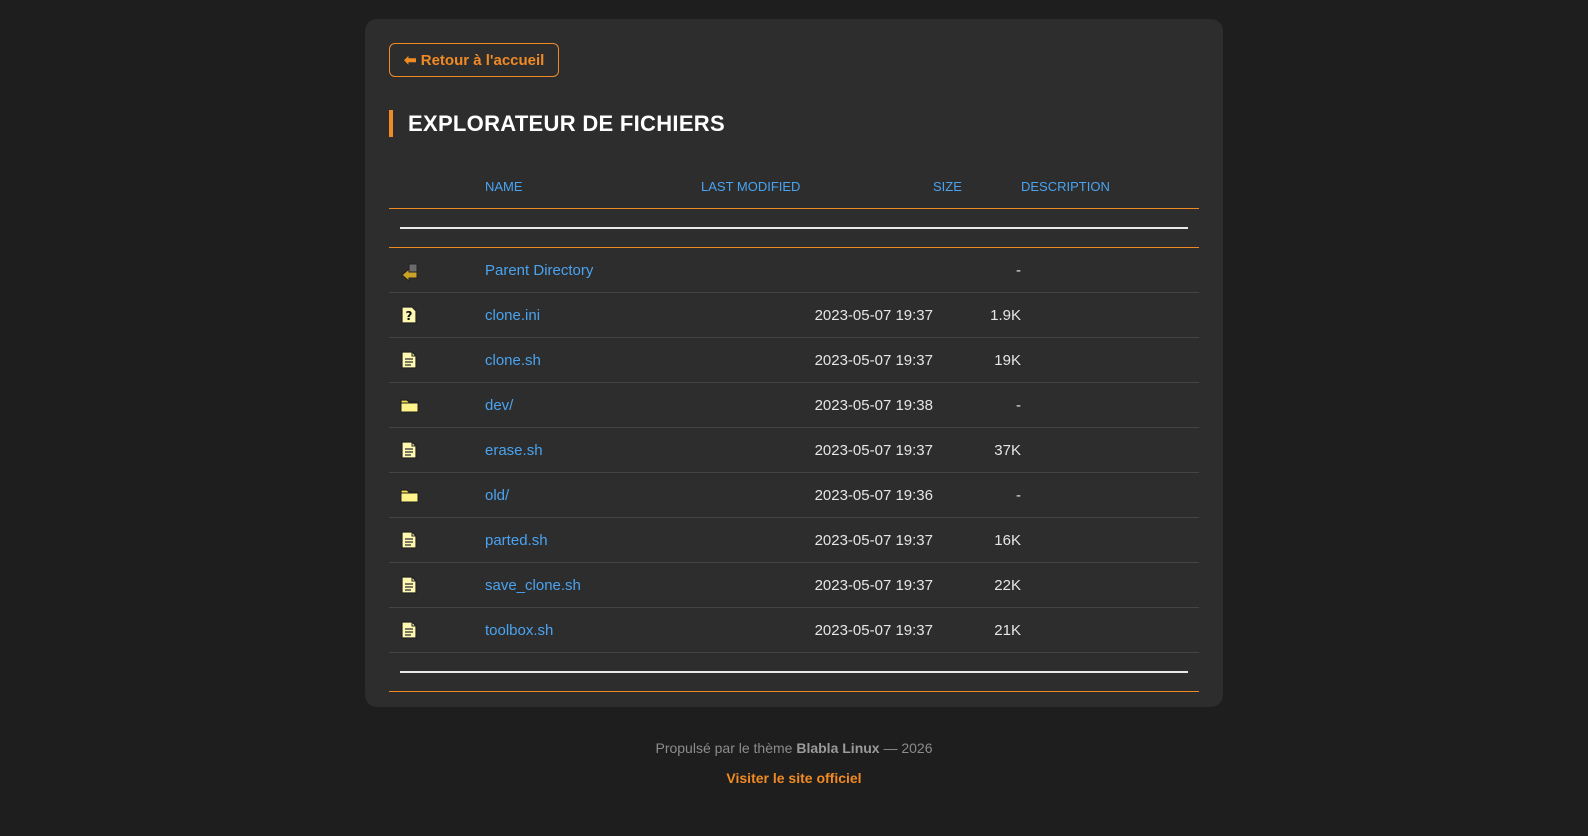 Image resolution: width=1588 pixels, height=836 pixels. Describe the element at coordinates (593, 186) in the screenshot. I see `header-name: Name` at that location.